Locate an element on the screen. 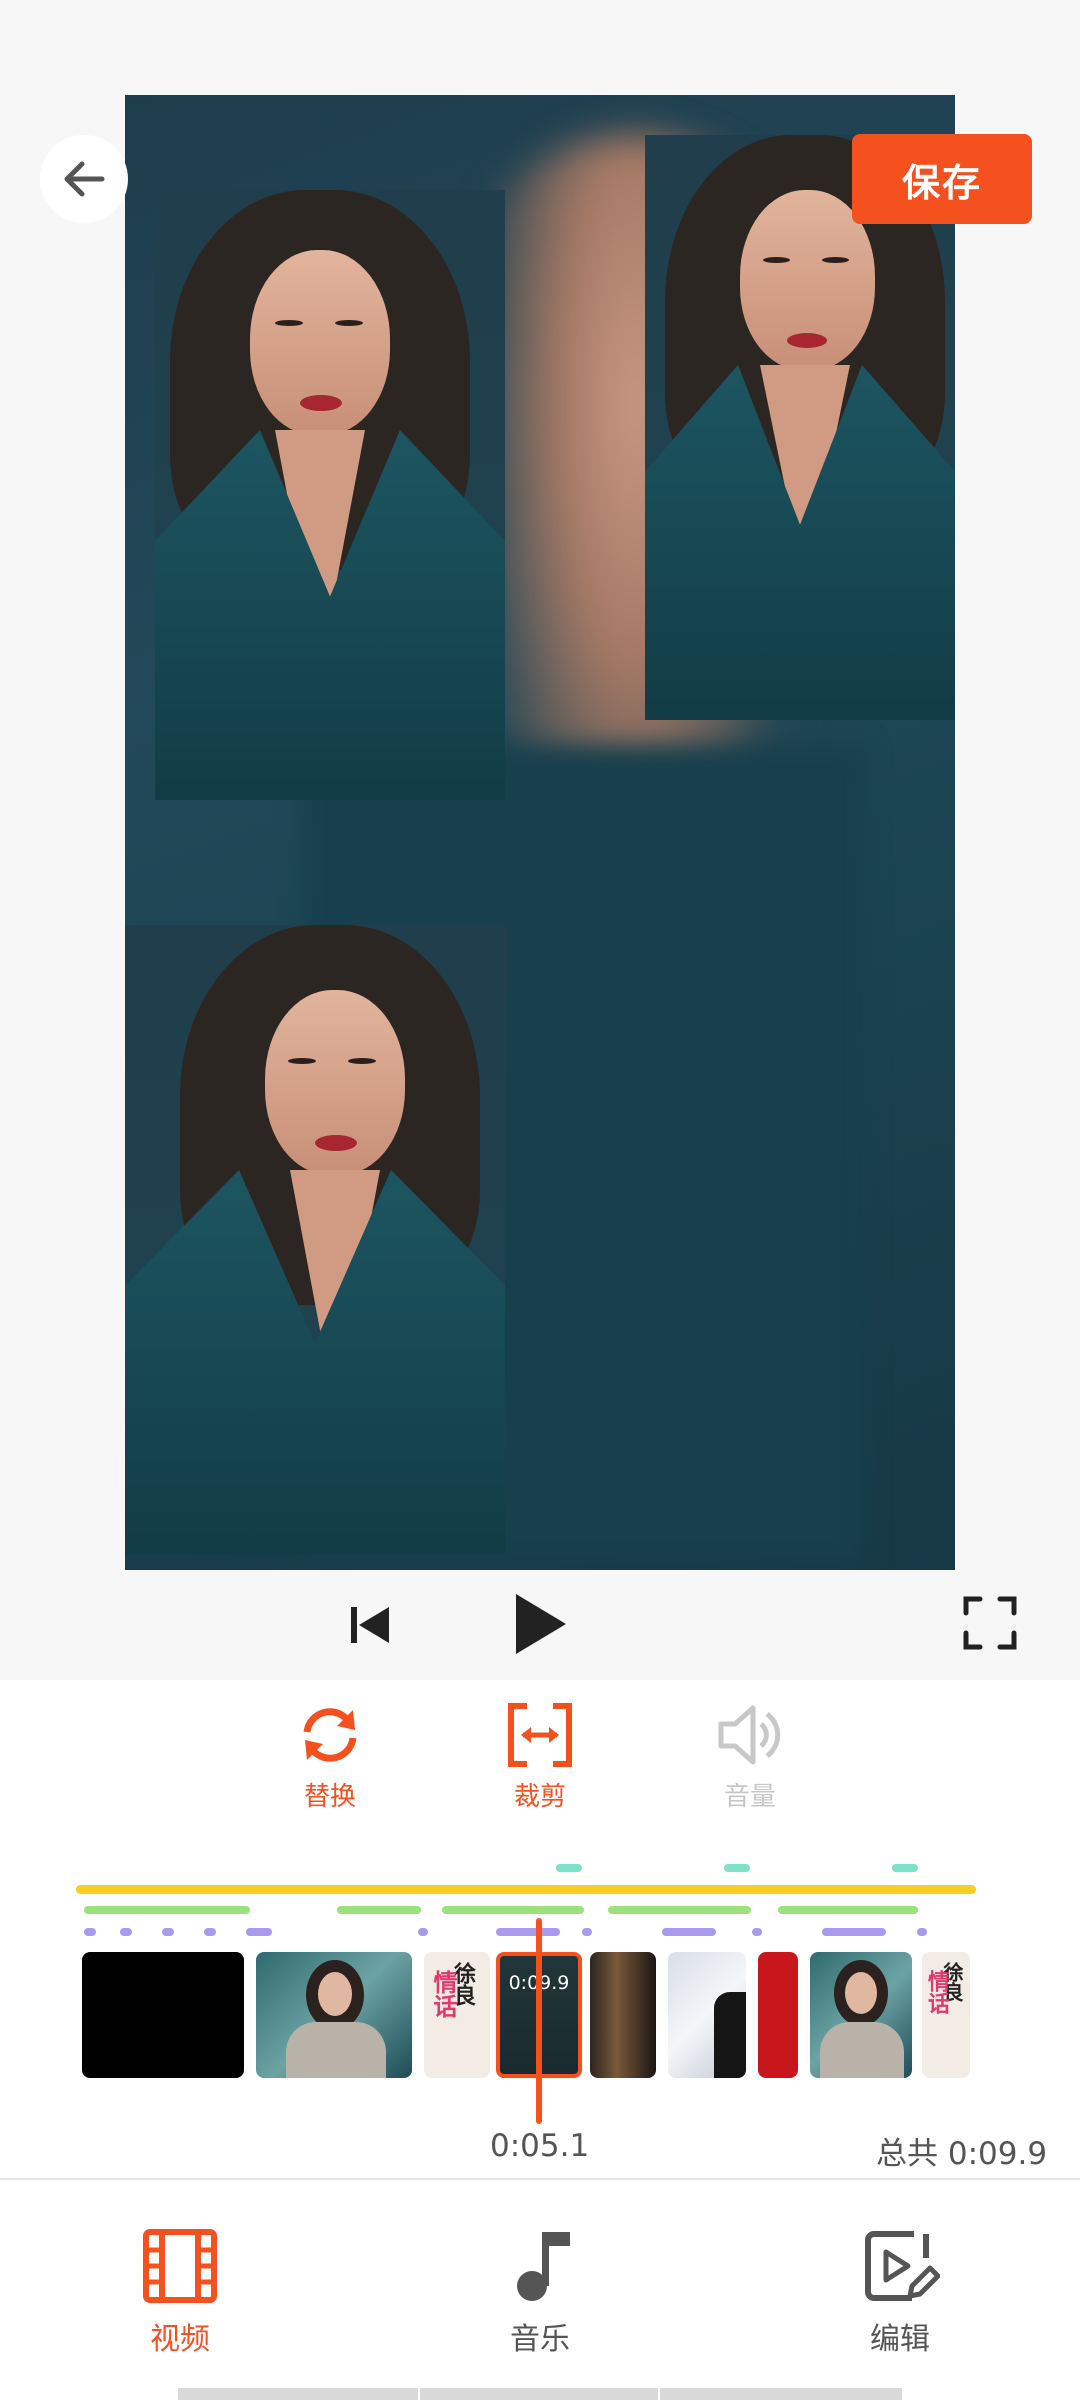 The height and width of the screenshot is (2400, 1080). skip-to-start-button is located at coordinates (370, 1625).